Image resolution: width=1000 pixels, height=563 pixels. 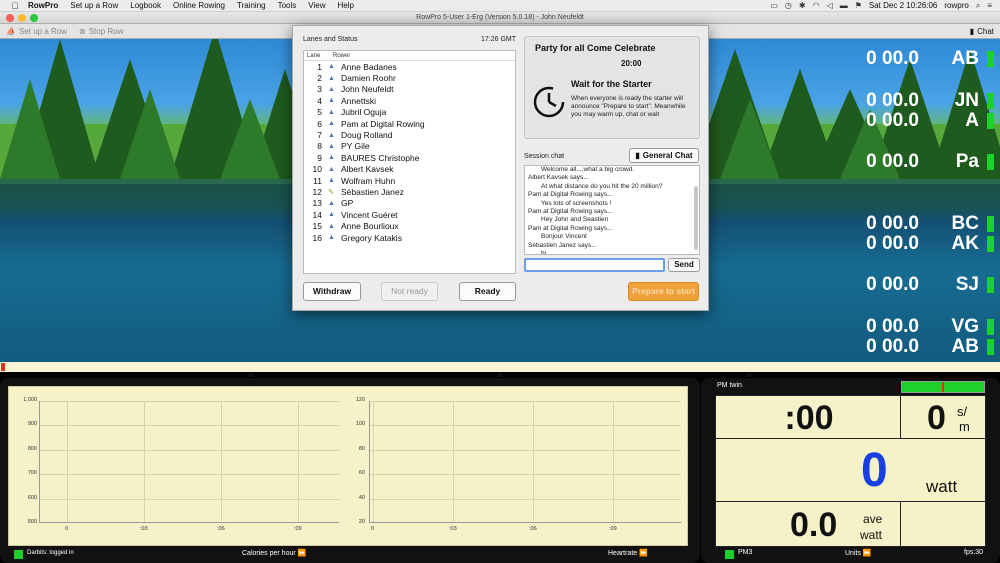 I want to click on prepare-to-start-button: Prepare to start, so click(x=663, y=291).